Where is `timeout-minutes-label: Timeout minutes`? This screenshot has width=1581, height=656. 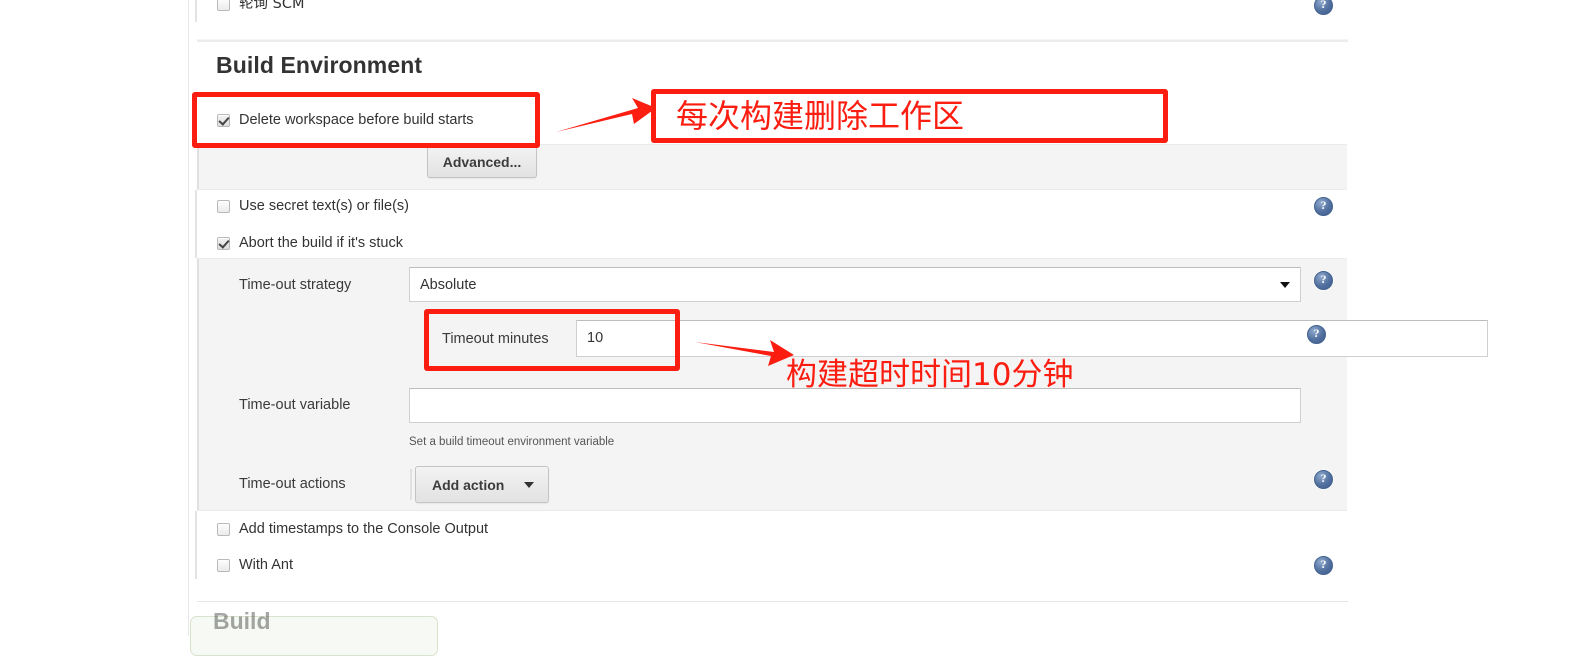
timeout-minutes-label: Timeout minutes is located at coordinates (495, 339).